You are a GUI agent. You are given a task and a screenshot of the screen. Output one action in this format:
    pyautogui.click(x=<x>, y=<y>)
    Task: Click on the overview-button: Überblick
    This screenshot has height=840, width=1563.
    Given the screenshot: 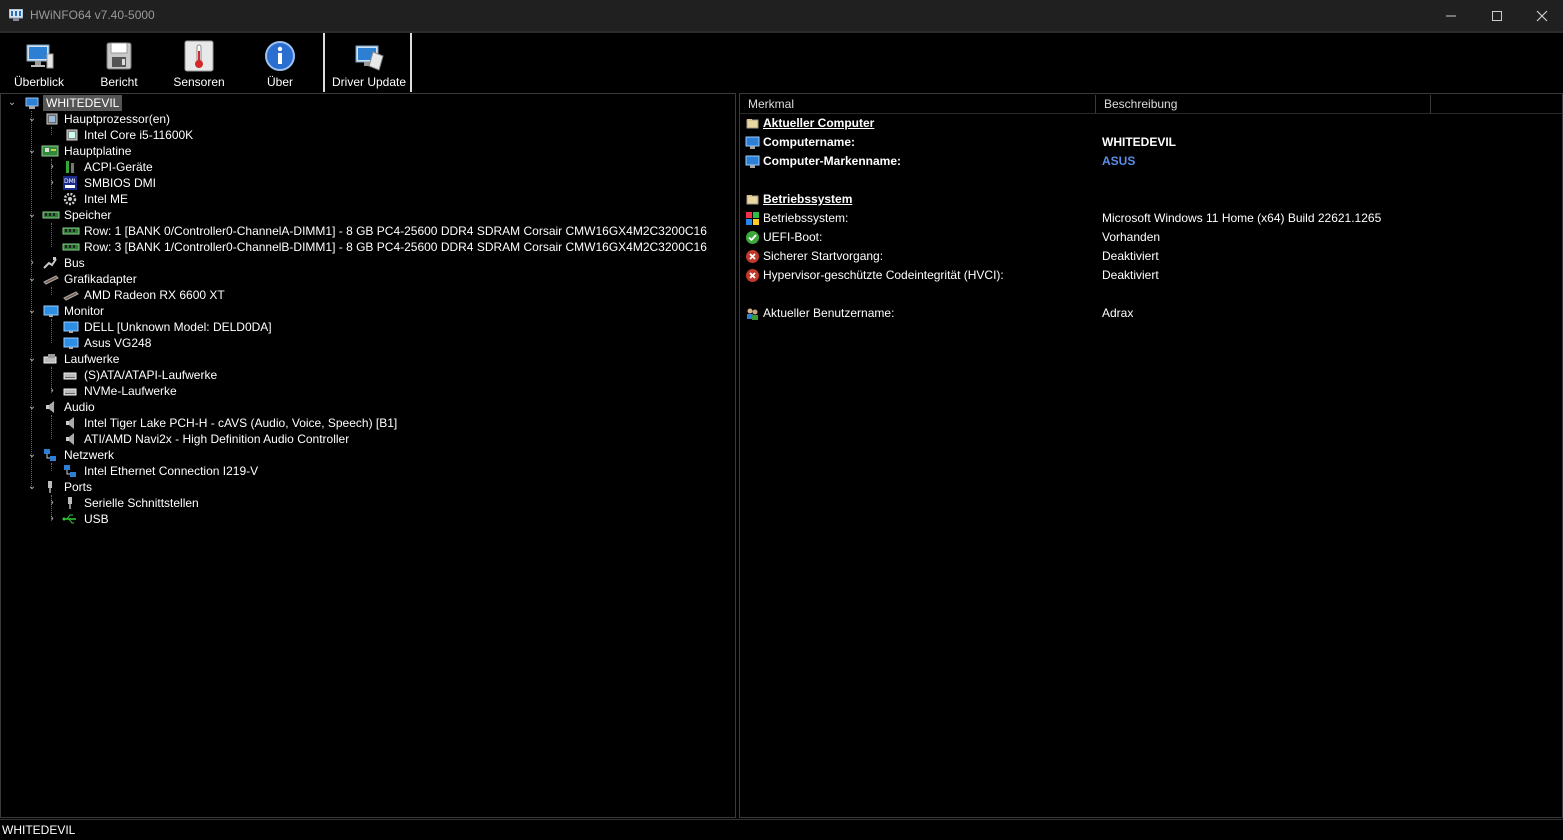 What is the action you would take?
    pyautogui.click(x=39, y=62)
    